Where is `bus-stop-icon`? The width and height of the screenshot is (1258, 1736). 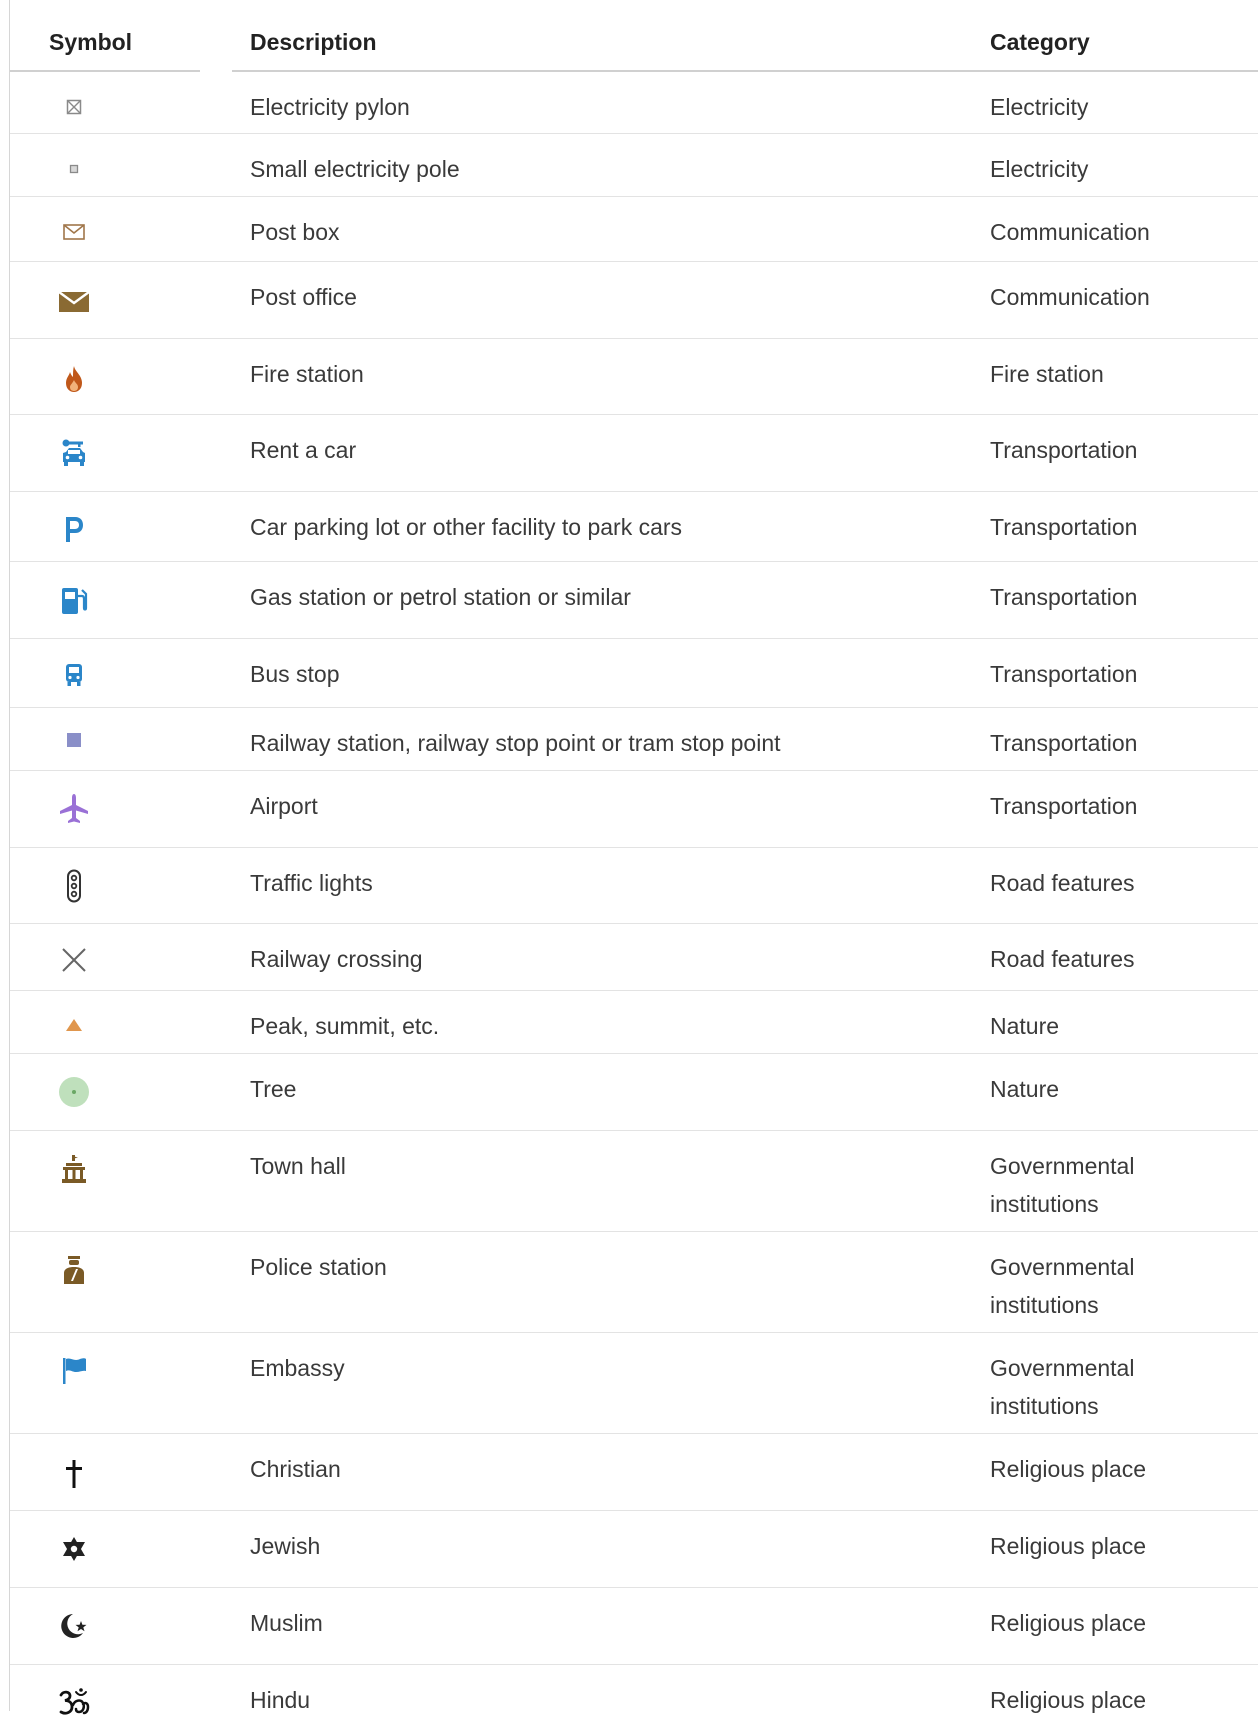 bus-stop-icon is located at coordinates (74, 675).